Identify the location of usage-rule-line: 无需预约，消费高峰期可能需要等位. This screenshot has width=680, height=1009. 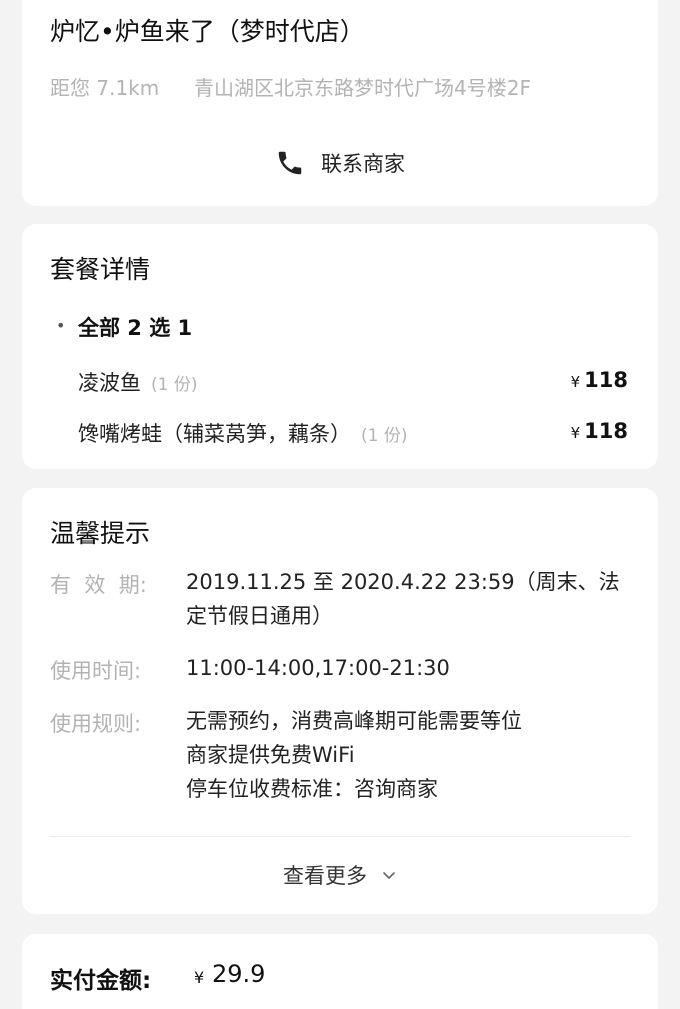
(354, 721).